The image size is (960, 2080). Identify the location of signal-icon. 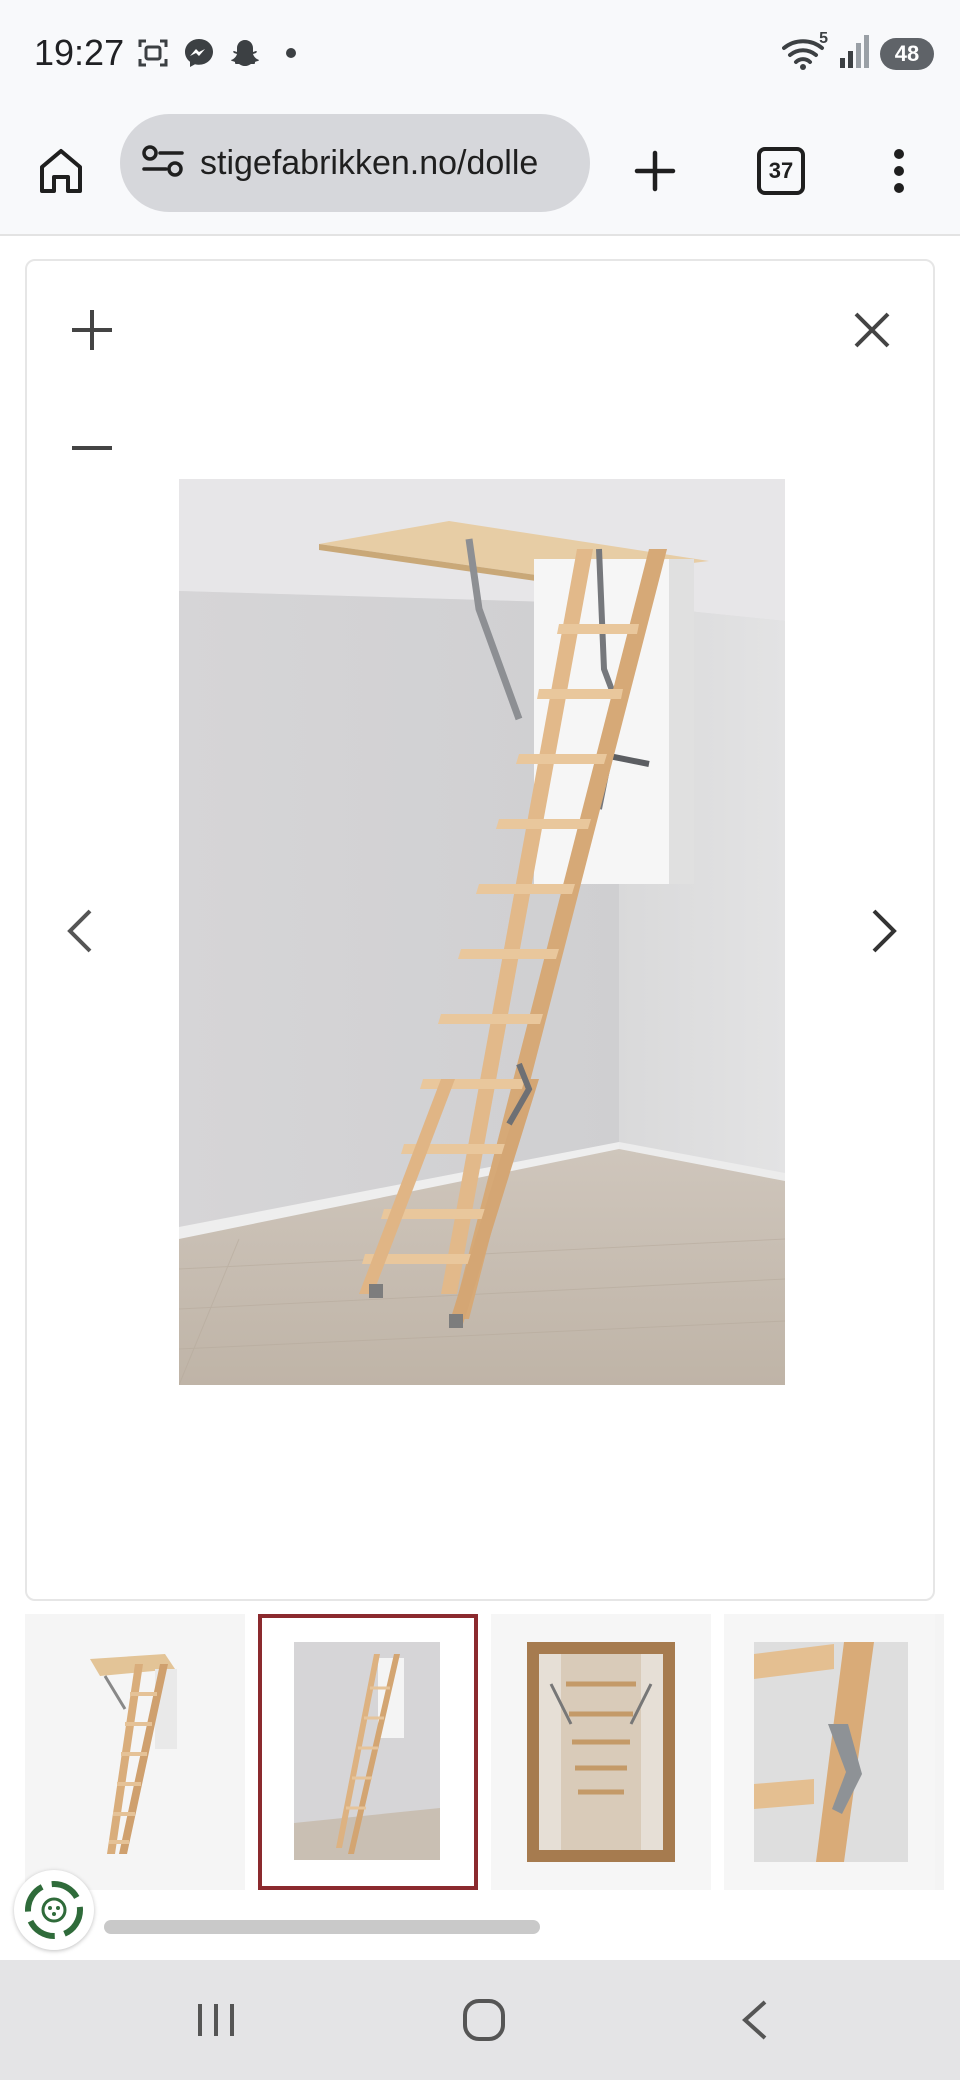
(854, 53).